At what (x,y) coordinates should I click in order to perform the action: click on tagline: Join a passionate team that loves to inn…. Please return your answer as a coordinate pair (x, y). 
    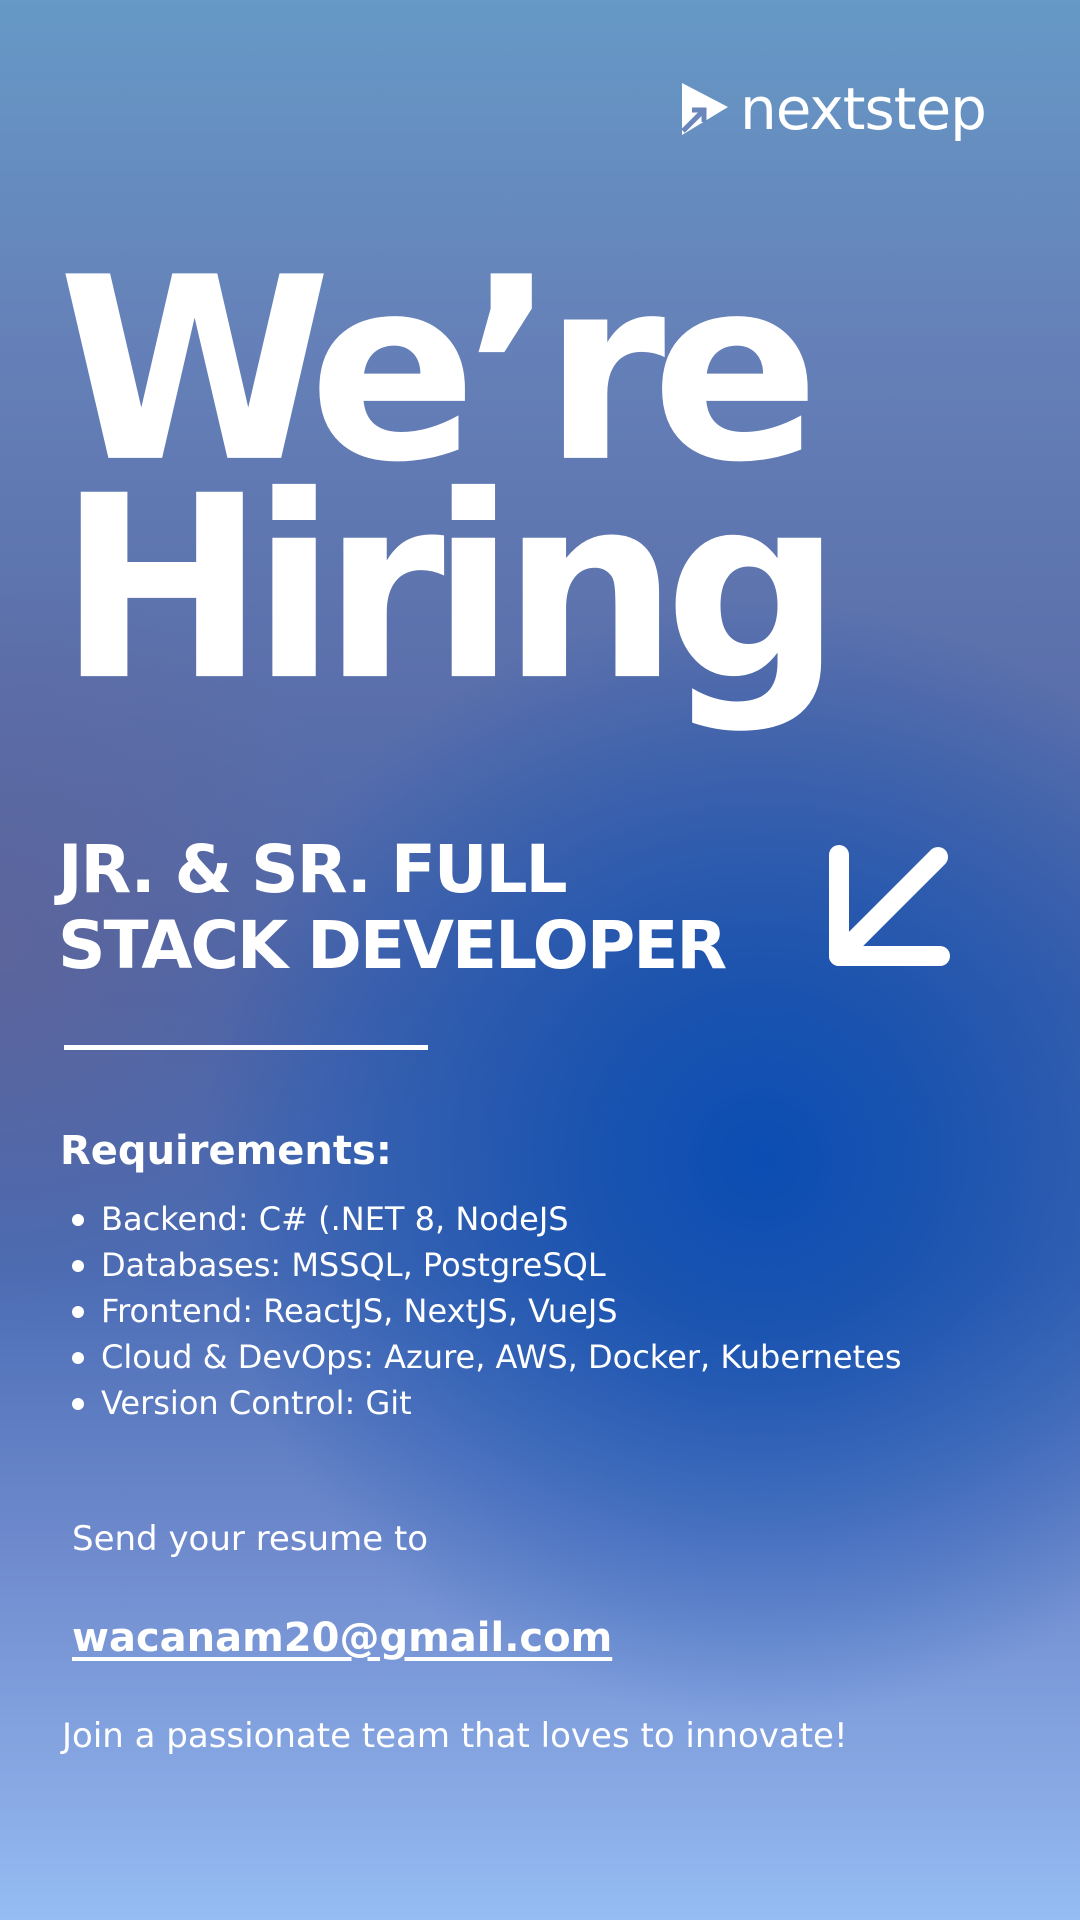
    Looking at the image, I should click on (455, 1736).